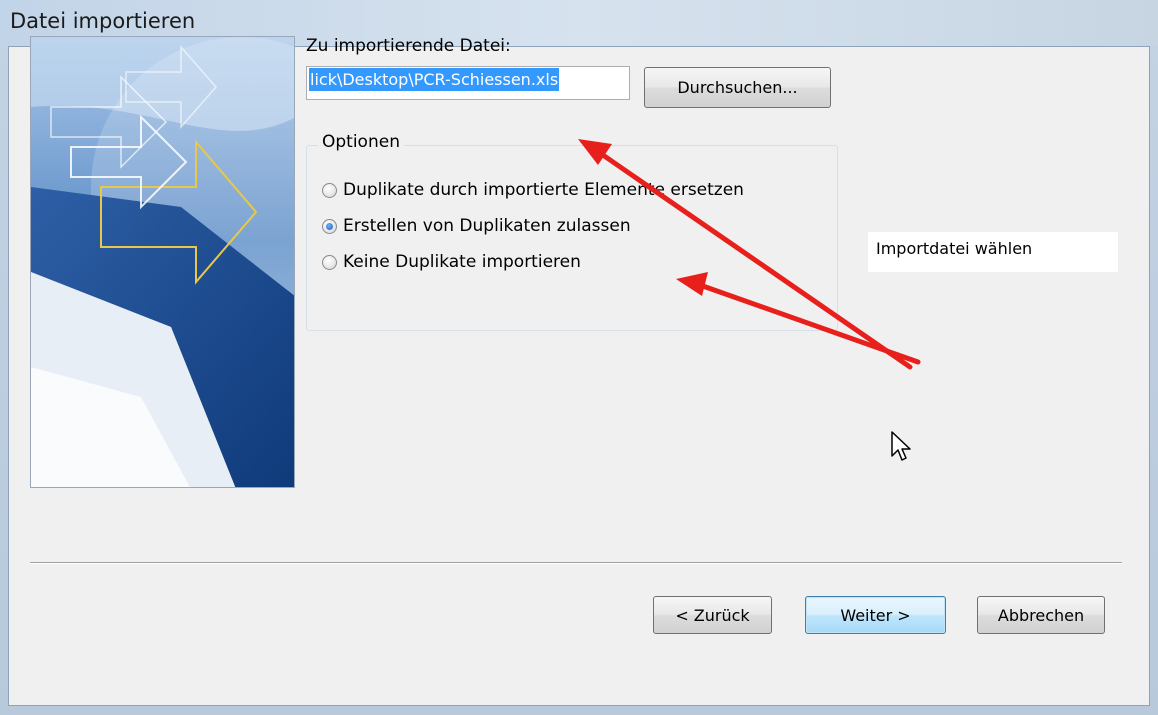  Describe the element at coordinates (162, 262) in the screenshot. I see `import-arrow-illustration` at that location.